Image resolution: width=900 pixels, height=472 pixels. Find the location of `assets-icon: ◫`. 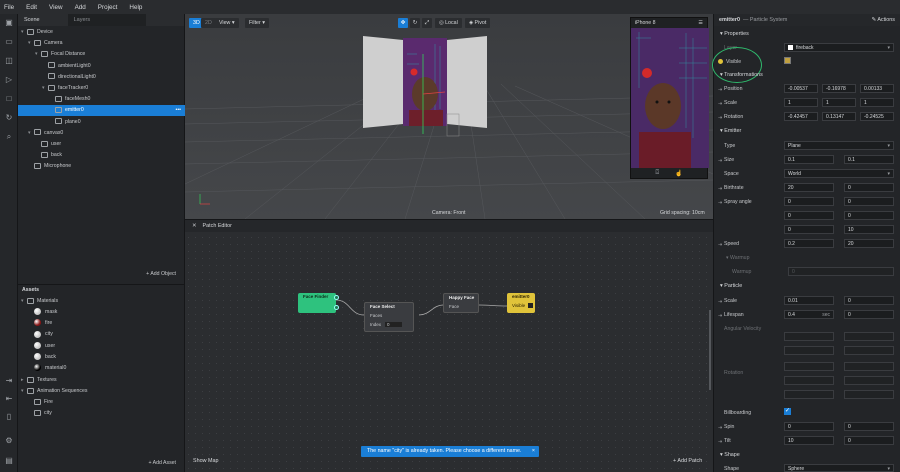

assets-icon: ◫ is located at coordinates (9, 61).